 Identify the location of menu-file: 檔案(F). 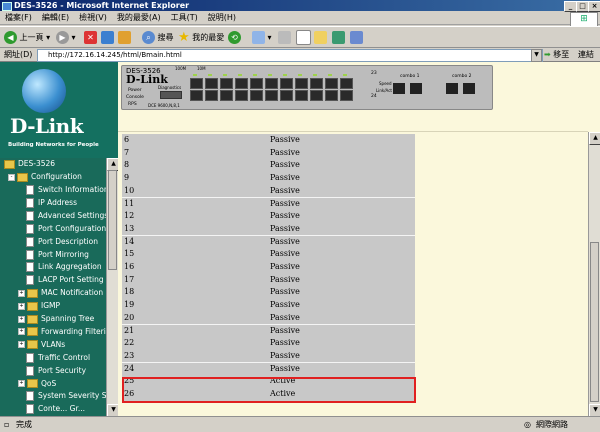
(18, 18).